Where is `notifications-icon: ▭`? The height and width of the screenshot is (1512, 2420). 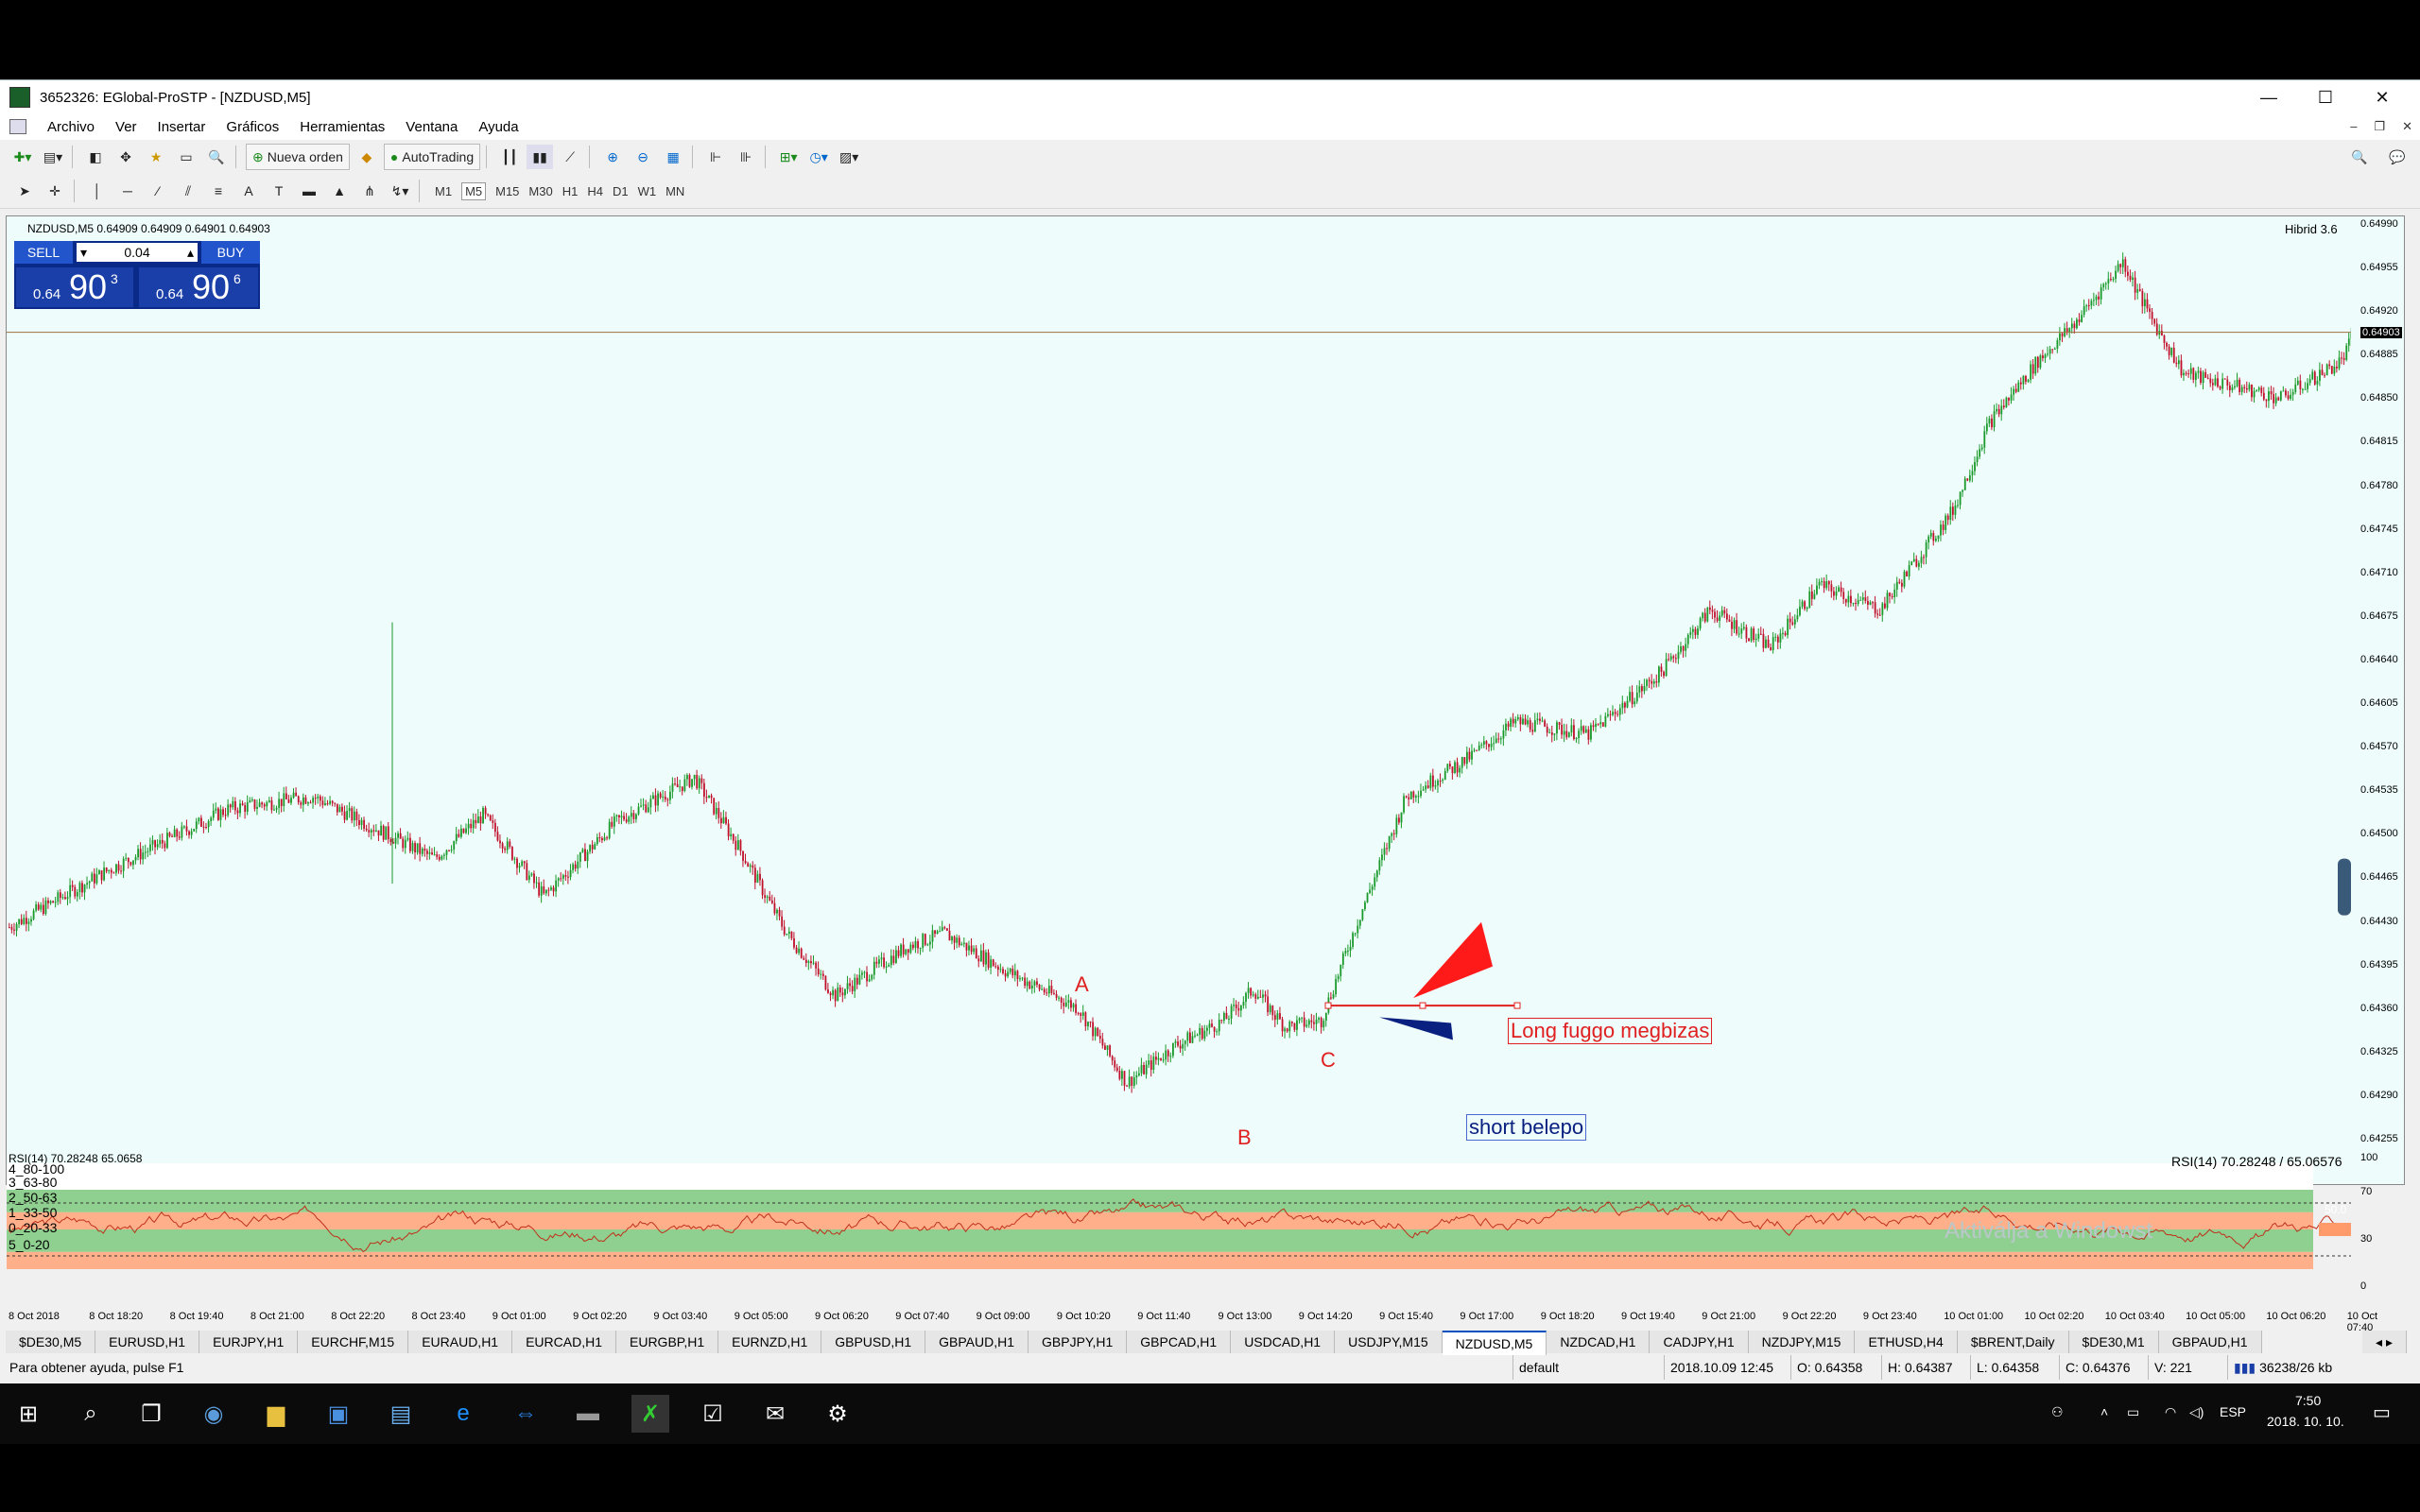
notifications-icon: ▭ is located at coordinates (2382, 1412).